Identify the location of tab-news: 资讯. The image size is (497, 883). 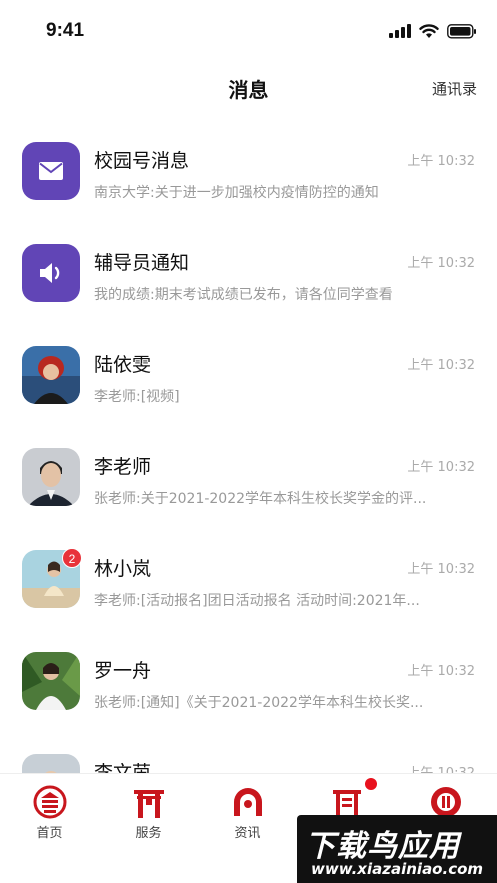
(247, 819).